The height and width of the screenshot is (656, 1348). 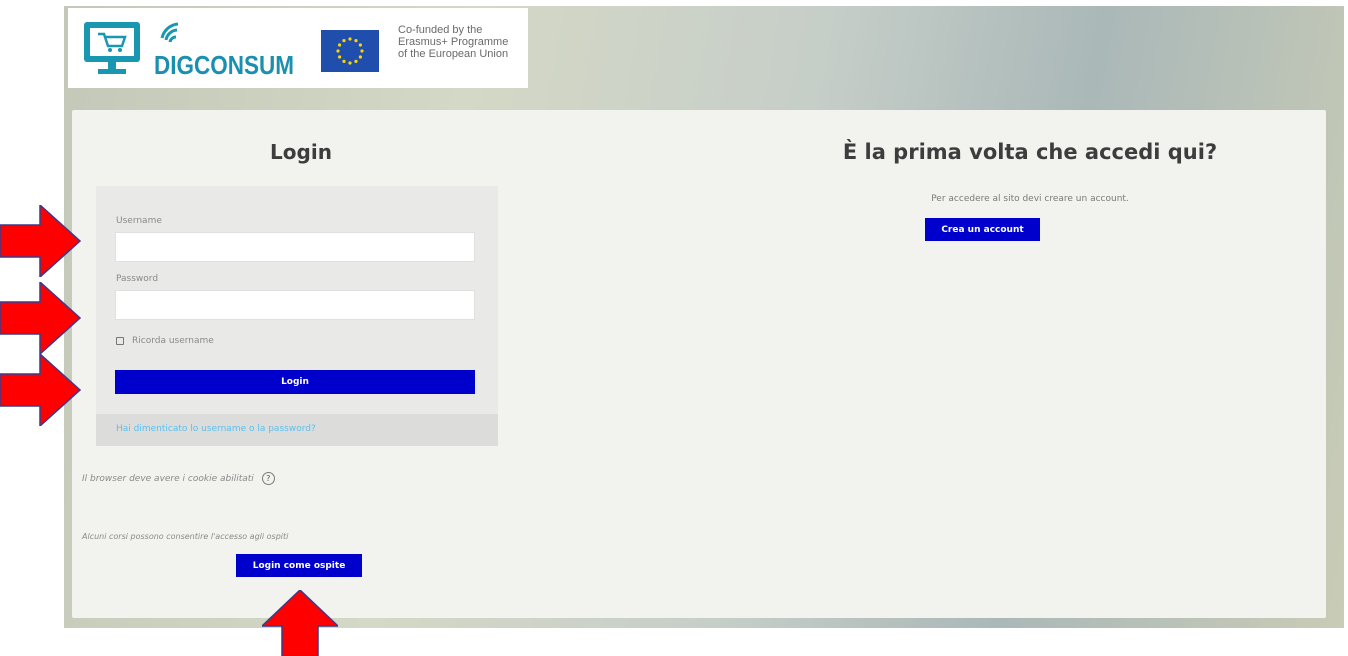 I want to click on form-fields-area: Username Password Ricorda username Login, so click(x=297, y=300).